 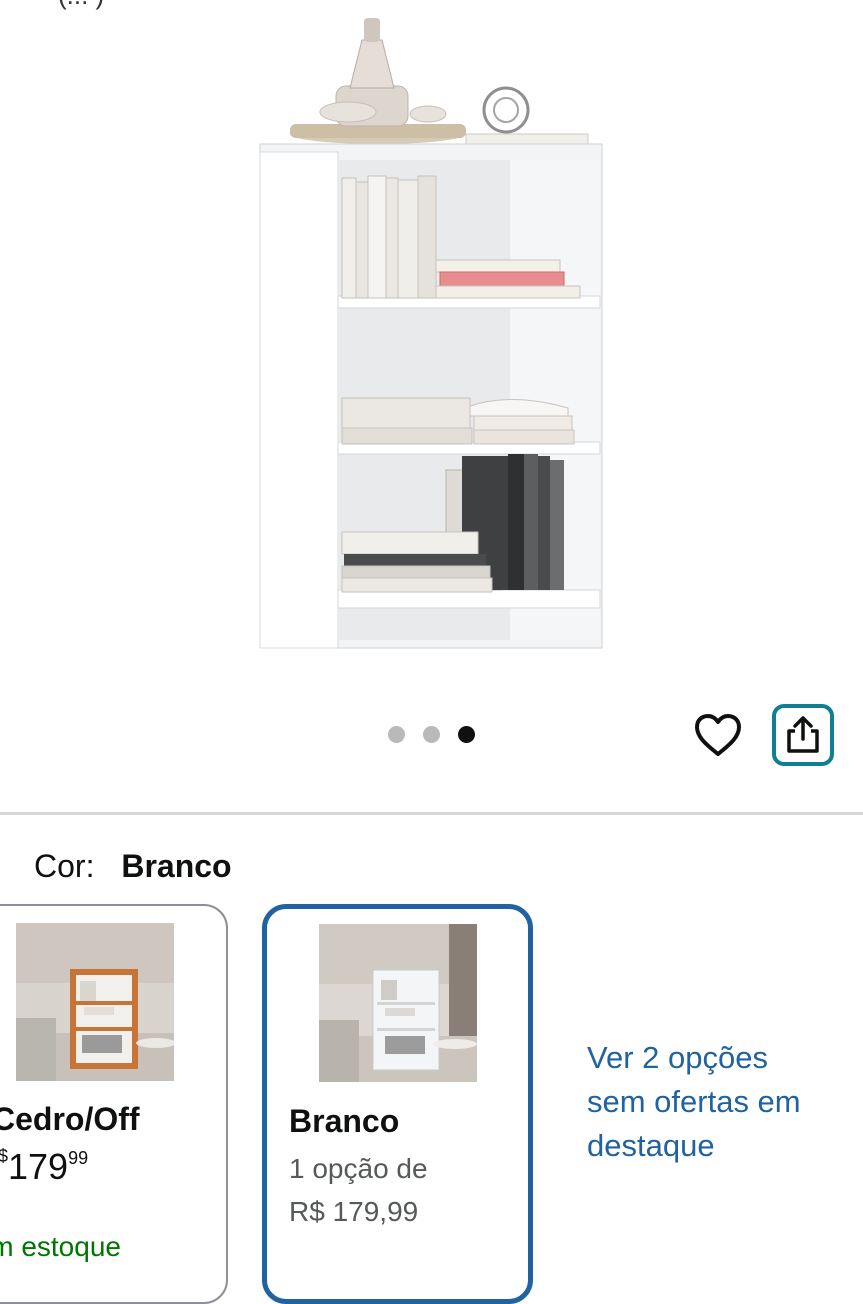 What do you see at coordinates (707, 1102) in the screenshot?
I see `more-options-link: Ver 2 opções sem ofertas em destaque` at bounding box center [707, 1102].